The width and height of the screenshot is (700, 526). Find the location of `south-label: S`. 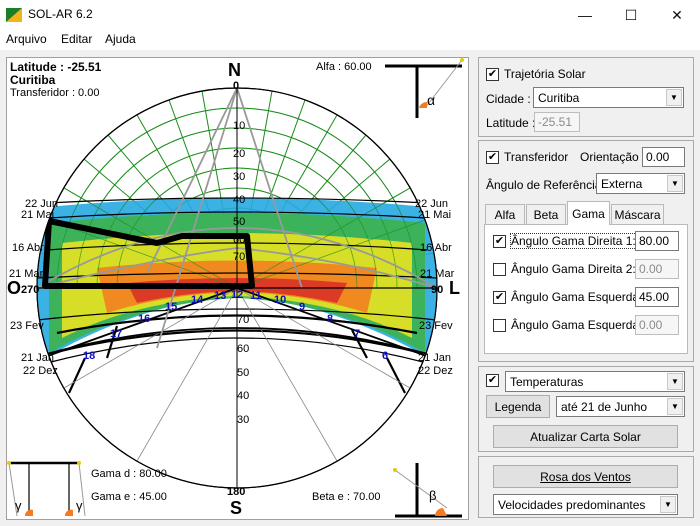

south-label: S is located at coordinates (236, 508).